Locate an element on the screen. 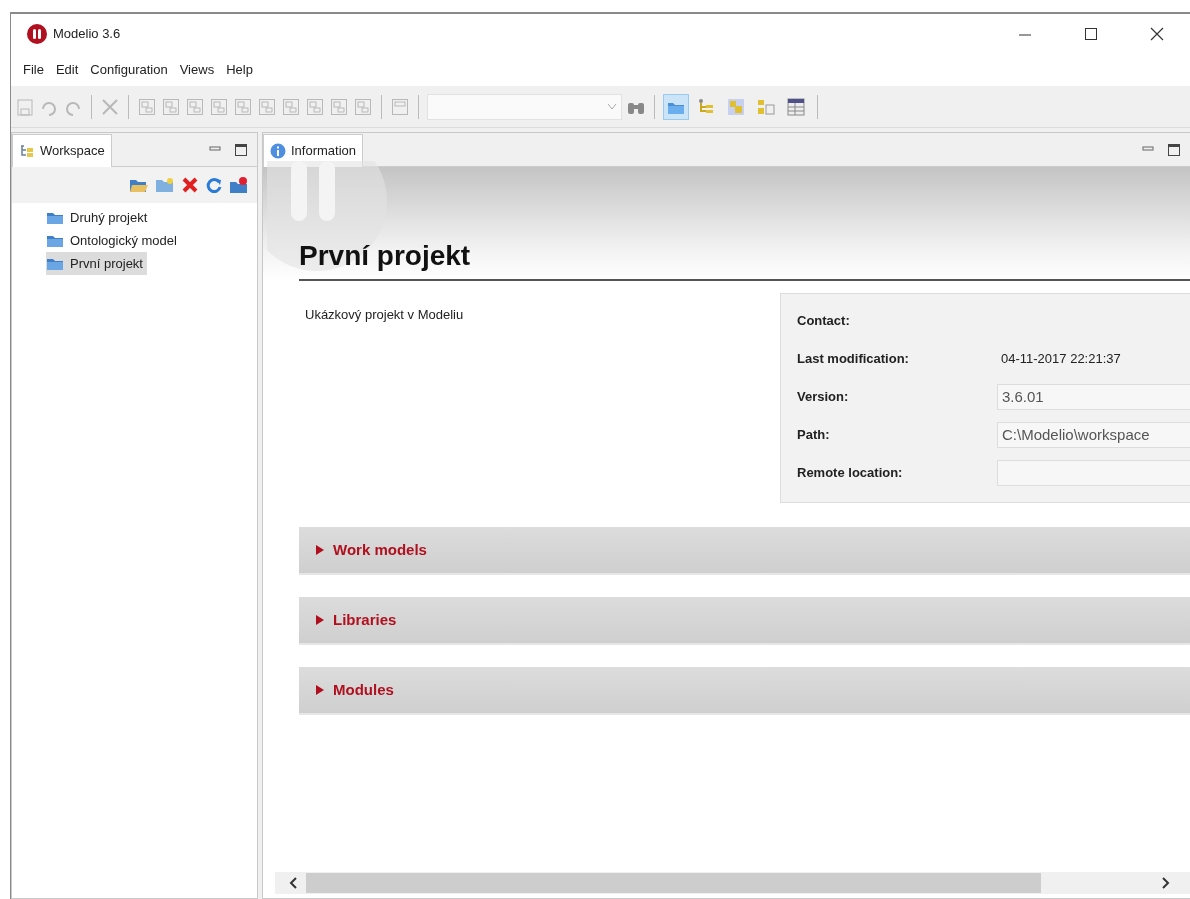 This screenshot has height=899, width=1190. property-field: C:\Modelio\workspace is located at coordinates (1093, 435).